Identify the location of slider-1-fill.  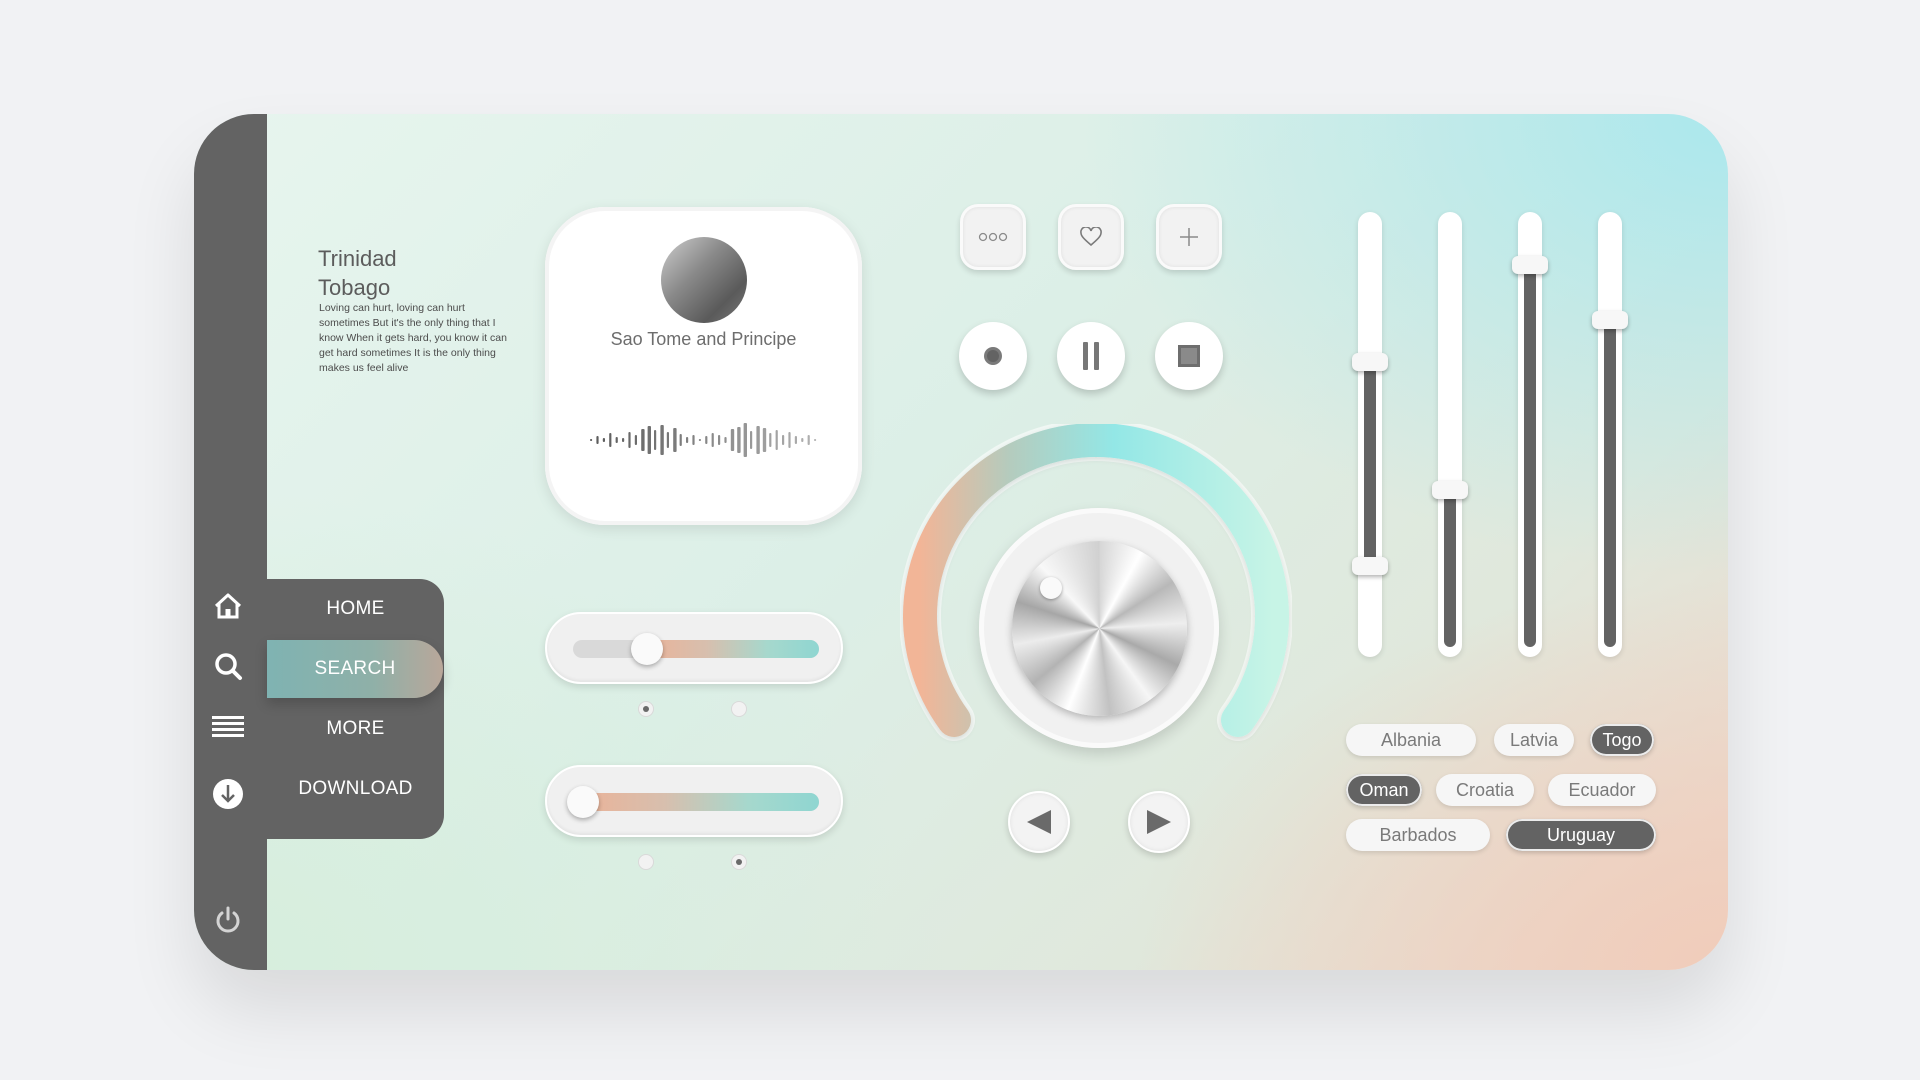
(732, 649).